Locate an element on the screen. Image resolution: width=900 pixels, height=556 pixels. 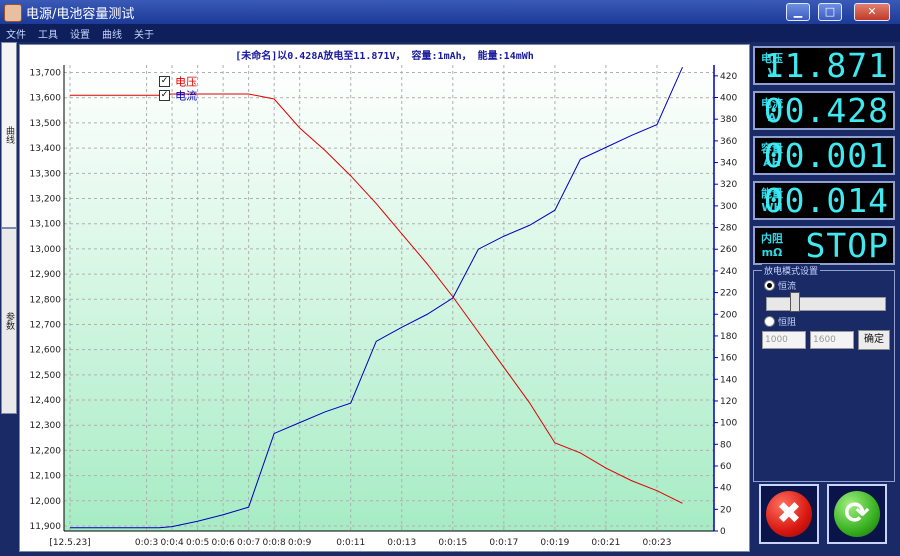
y-left-tick-label: 12,900 is located at coordinates (46, 275).